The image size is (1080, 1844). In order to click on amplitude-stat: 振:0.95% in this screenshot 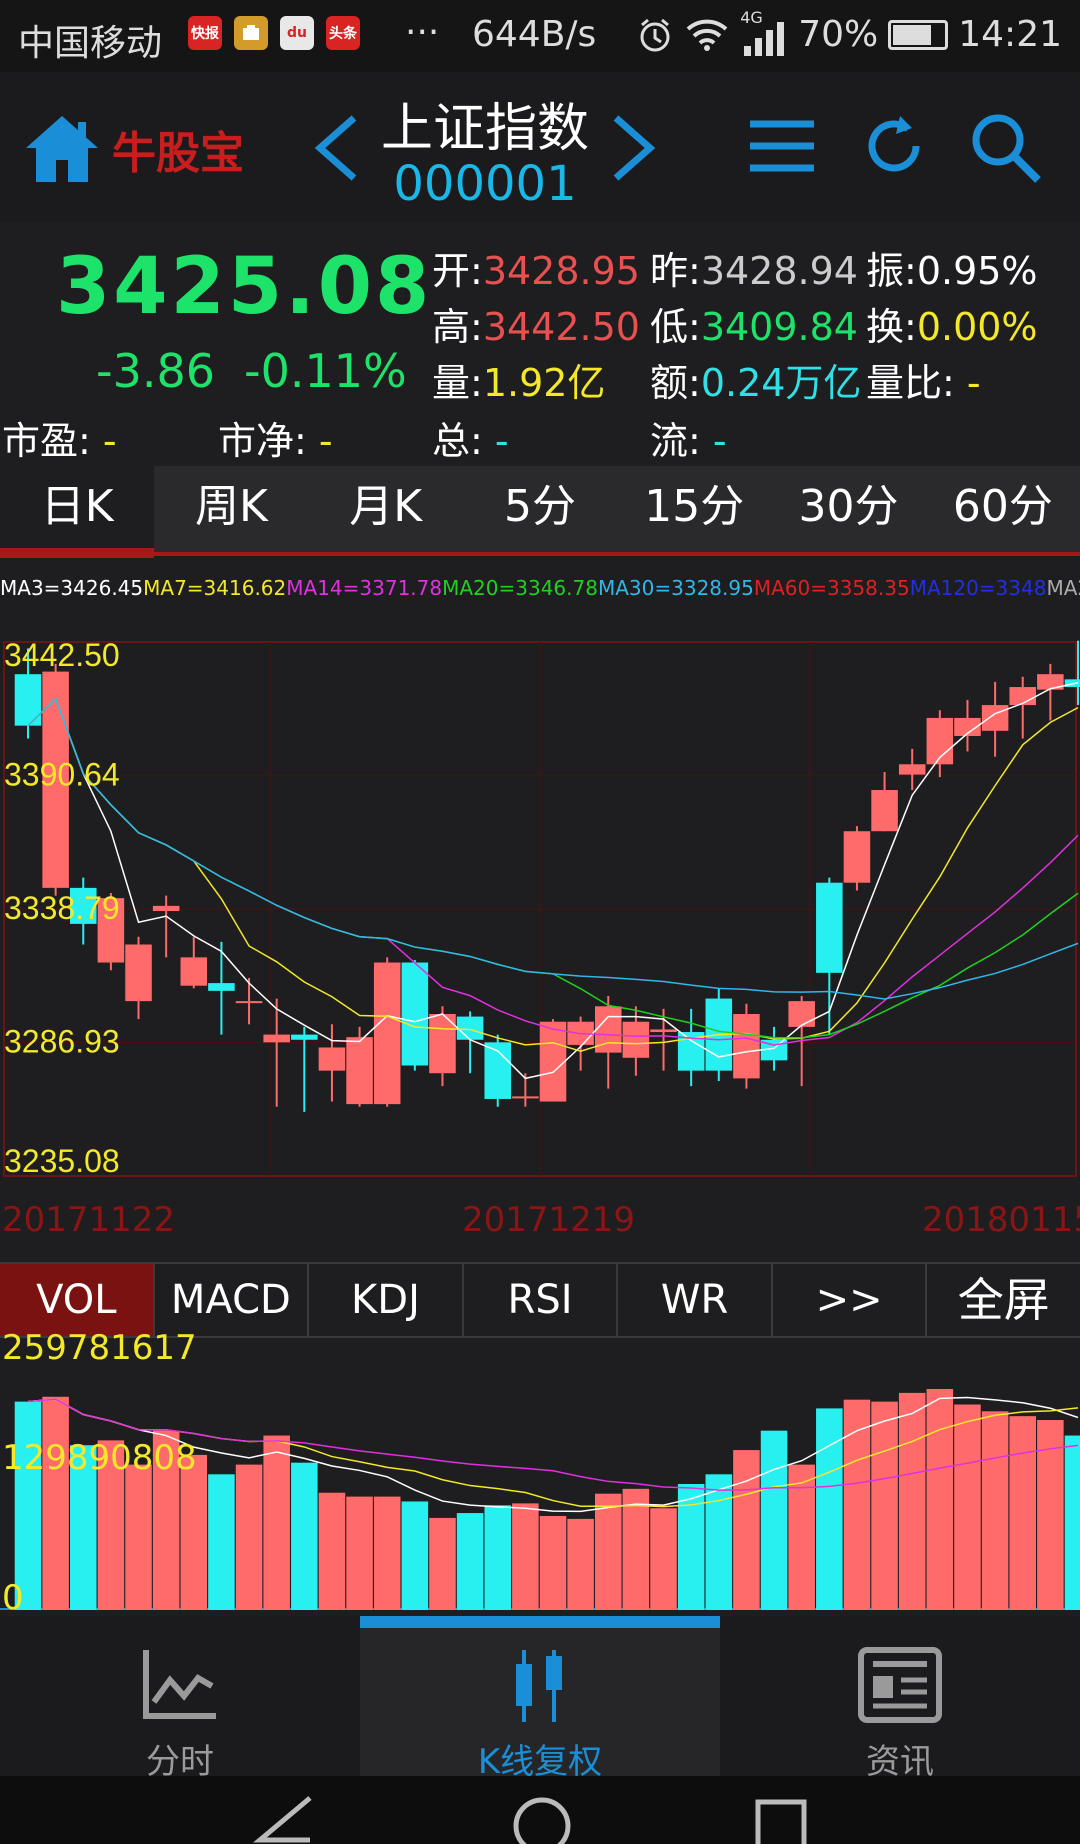, I will do `click(952, 267)`.